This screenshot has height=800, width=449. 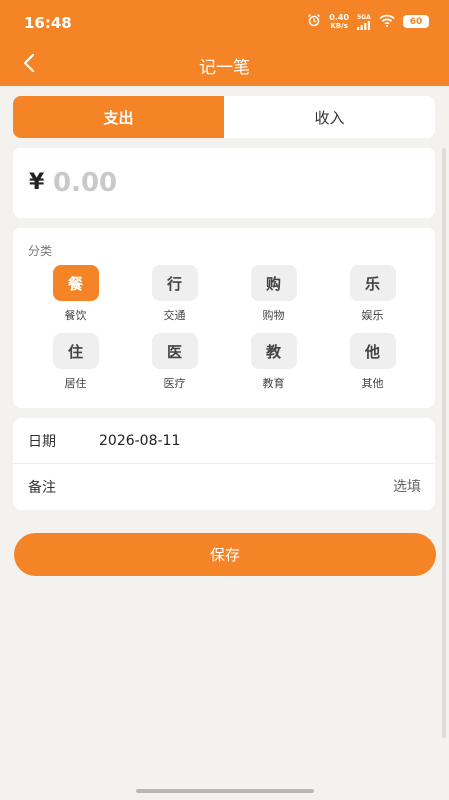 What do you see at coordinates (444, 443) in the screenshot?
I see `scrollbar` at bounding box center [444, 443].